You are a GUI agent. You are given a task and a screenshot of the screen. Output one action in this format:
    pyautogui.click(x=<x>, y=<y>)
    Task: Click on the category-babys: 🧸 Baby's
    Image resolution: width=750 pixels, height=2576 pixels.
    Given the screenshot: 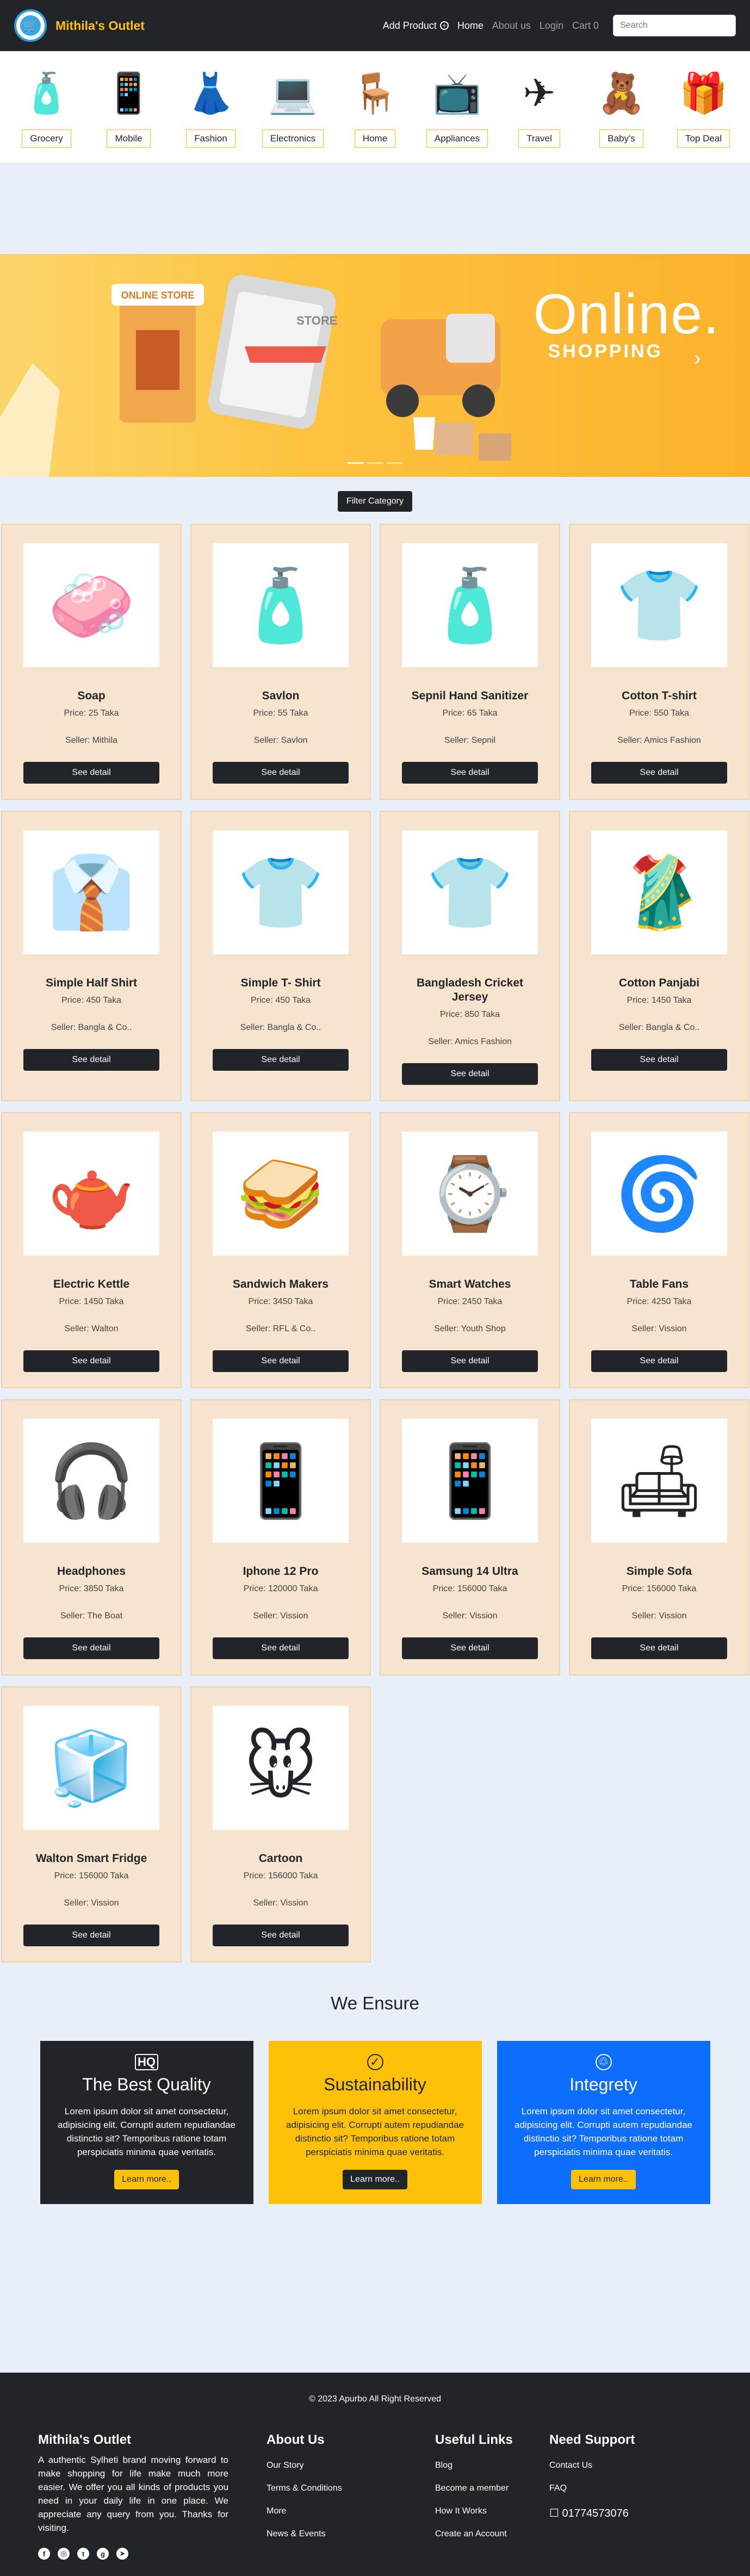 What is the action you would take?
    pyautogui.click(x=622, y=113)
    